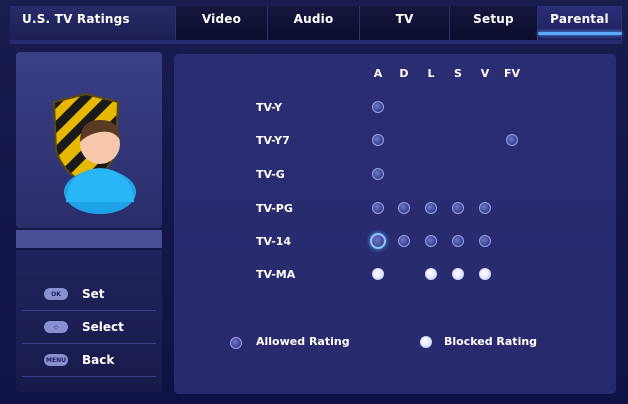  What do you see at coordinates (491, 341) in the screenshot?
I see `legend-blocked-label: Blocked Rating` at bounding box center [491, 341].